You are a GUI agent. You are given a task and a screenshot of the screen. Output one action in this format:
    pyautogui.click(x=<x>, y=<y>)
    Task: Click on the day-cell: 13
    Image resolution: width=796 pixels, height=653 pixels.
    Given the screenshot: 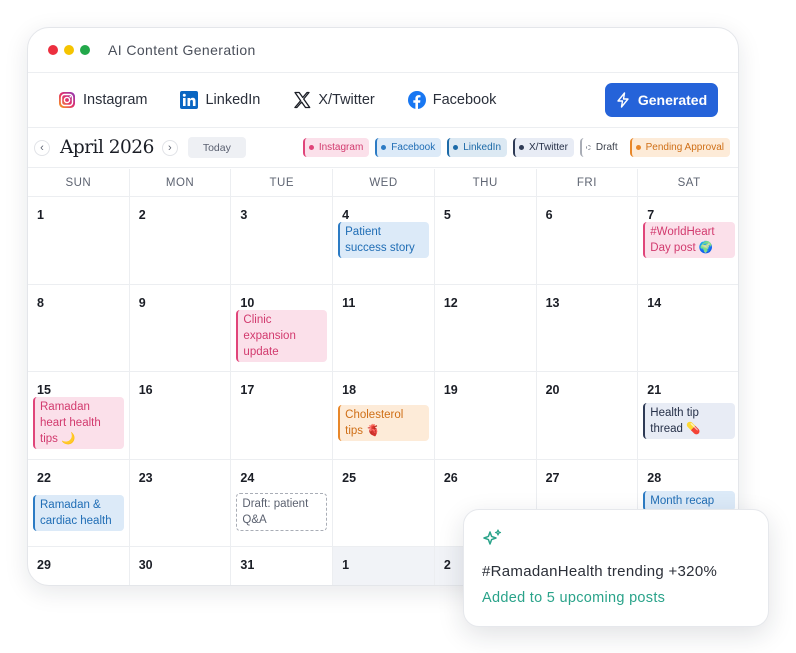 What is the action you would take?
    pyautogui.click(x=588, y=327)
    